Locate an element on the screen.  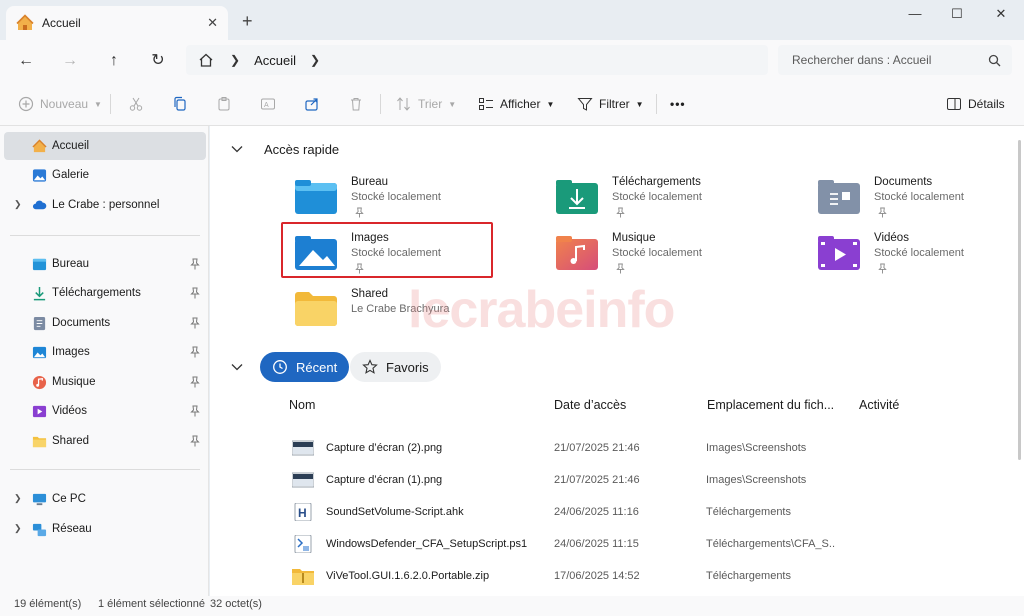
sort-button: Trier ▼ is located at coordinates (426, 104).